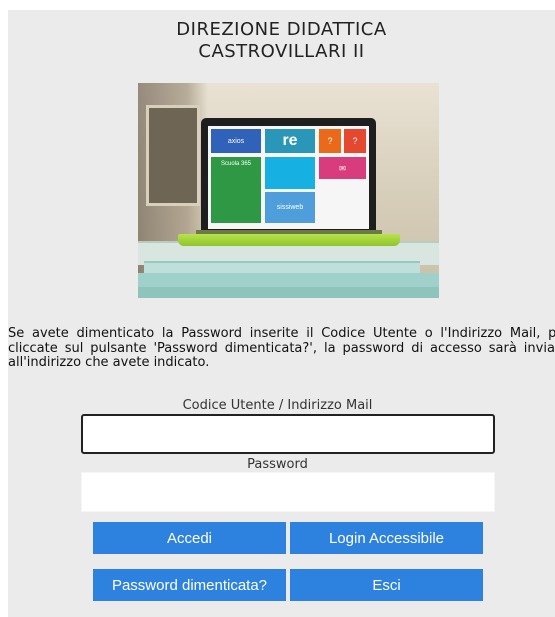 The image size is (555, 617). Describe the element at coordinates (288, 292) in the screenshot. I see `hero-table` at that location.